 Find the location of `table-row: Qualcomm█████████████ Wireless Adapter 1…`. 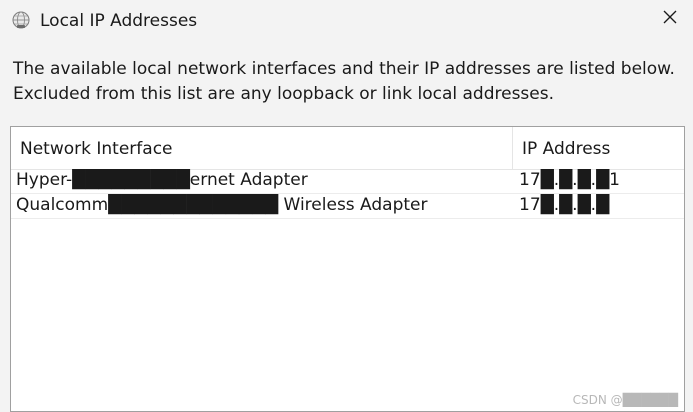

table-row: Qualcomm█████████████ Wireless Adapter 1… is located at coordinates (347, 206).